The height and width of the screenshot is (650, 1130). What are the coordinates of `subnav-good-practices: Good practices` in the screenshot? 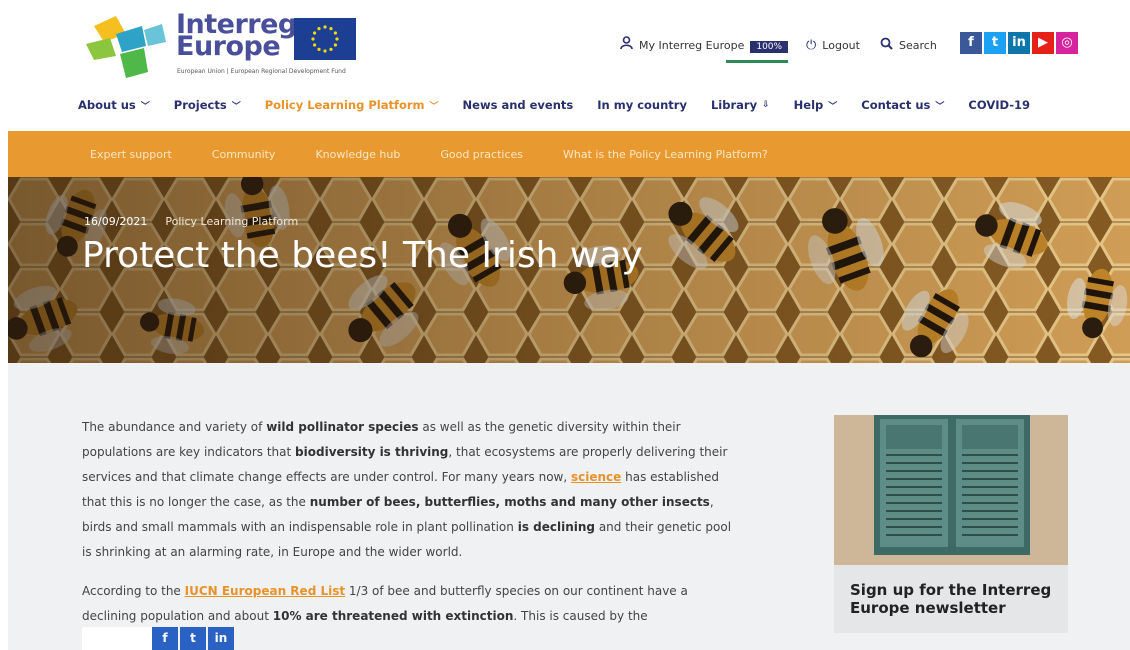 It's located at (481, 154).